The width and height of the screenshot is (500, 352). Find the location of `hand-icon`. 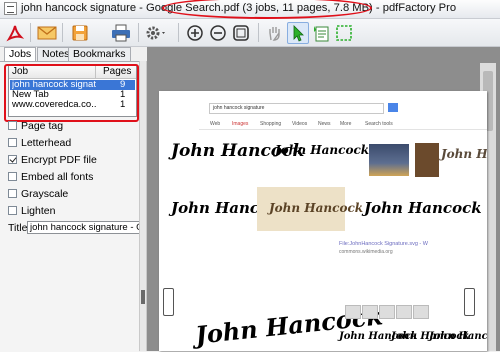

hand-icon is located at coordinates (275, 33).